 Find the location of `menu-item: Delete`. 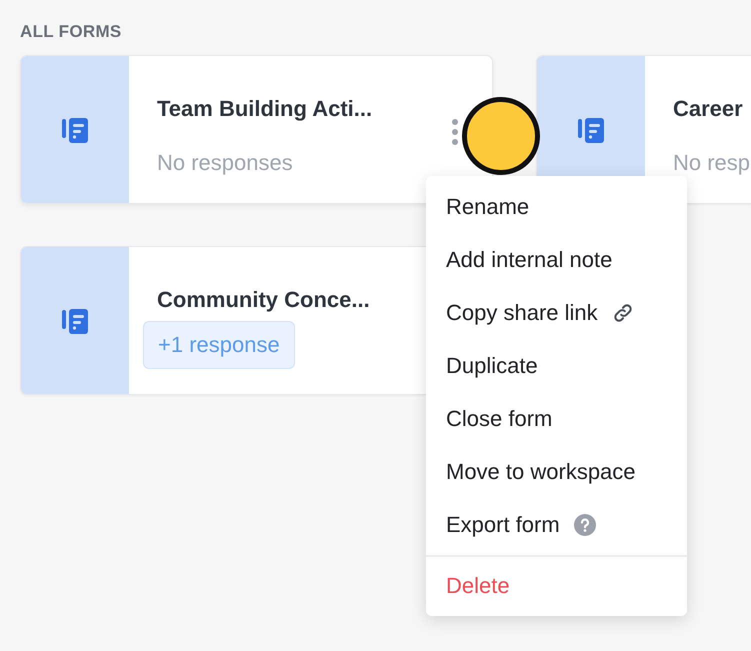

menu-item: Delete is located at coordinates (556, 585).